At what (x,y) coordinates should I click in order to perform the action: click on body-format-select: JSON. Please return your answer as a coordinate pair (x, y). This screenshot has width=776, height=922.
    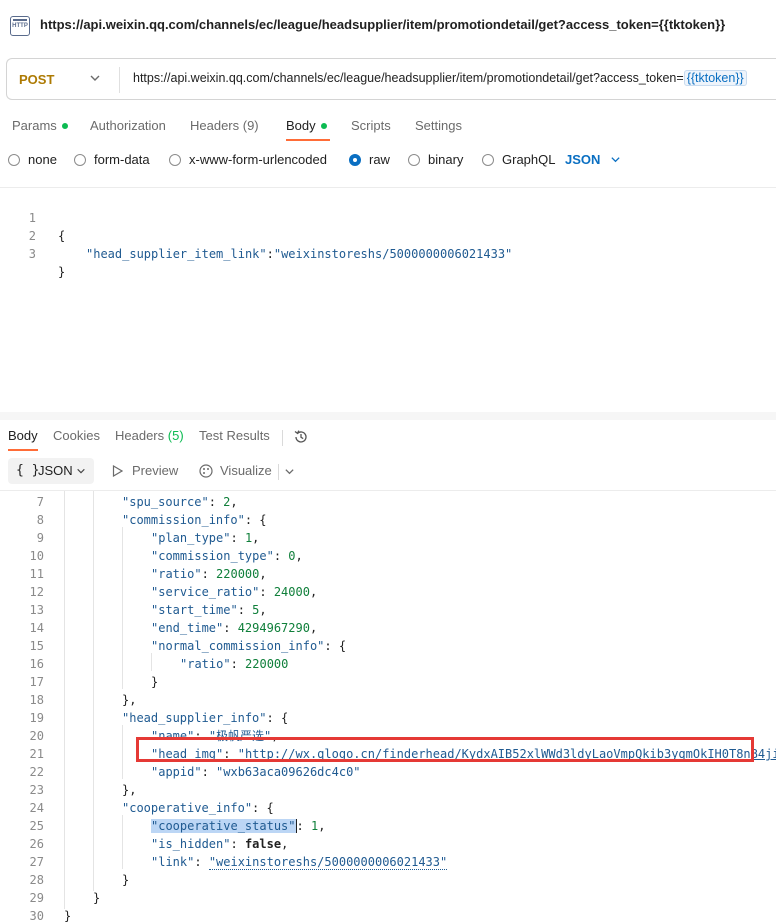
    Looking at the image, I should click on (582, 159).